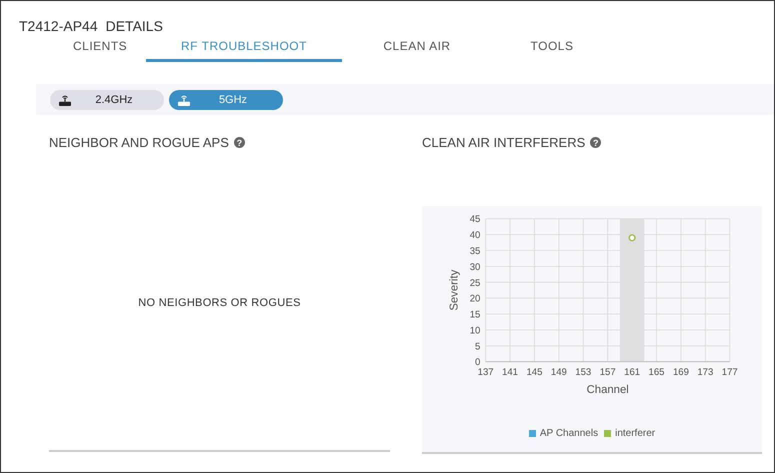  What do you see at coordinates (656, 372) in the screenshot?
I see `tick-label: 165` at bounding box center [656, 372].